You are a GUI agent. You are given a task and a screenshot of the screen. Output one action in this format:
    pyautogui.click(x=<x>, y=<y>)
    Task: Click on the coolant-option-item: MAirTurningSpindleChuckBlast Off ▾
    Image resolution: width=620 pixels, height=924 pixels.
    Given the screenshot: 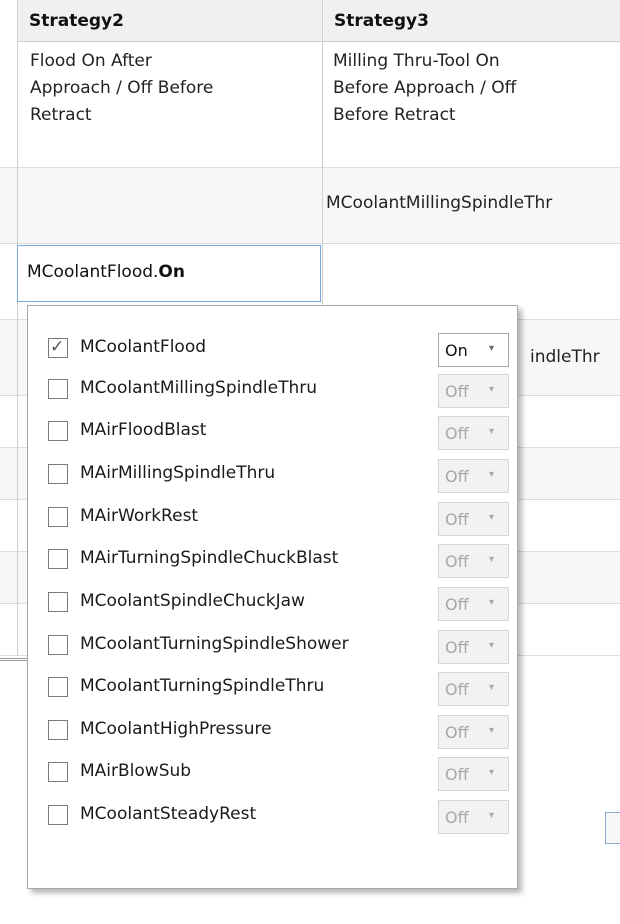 What is the action you would take?
    pyautogui.click(x=273, y=560)
    